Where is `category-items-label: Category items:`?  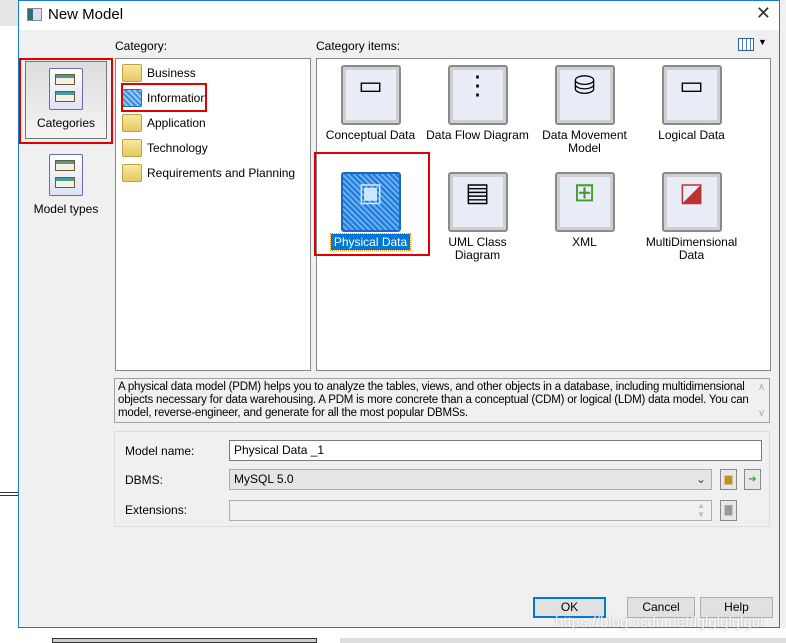
category-items-label: Category items: is located at coordinates (358, 46).